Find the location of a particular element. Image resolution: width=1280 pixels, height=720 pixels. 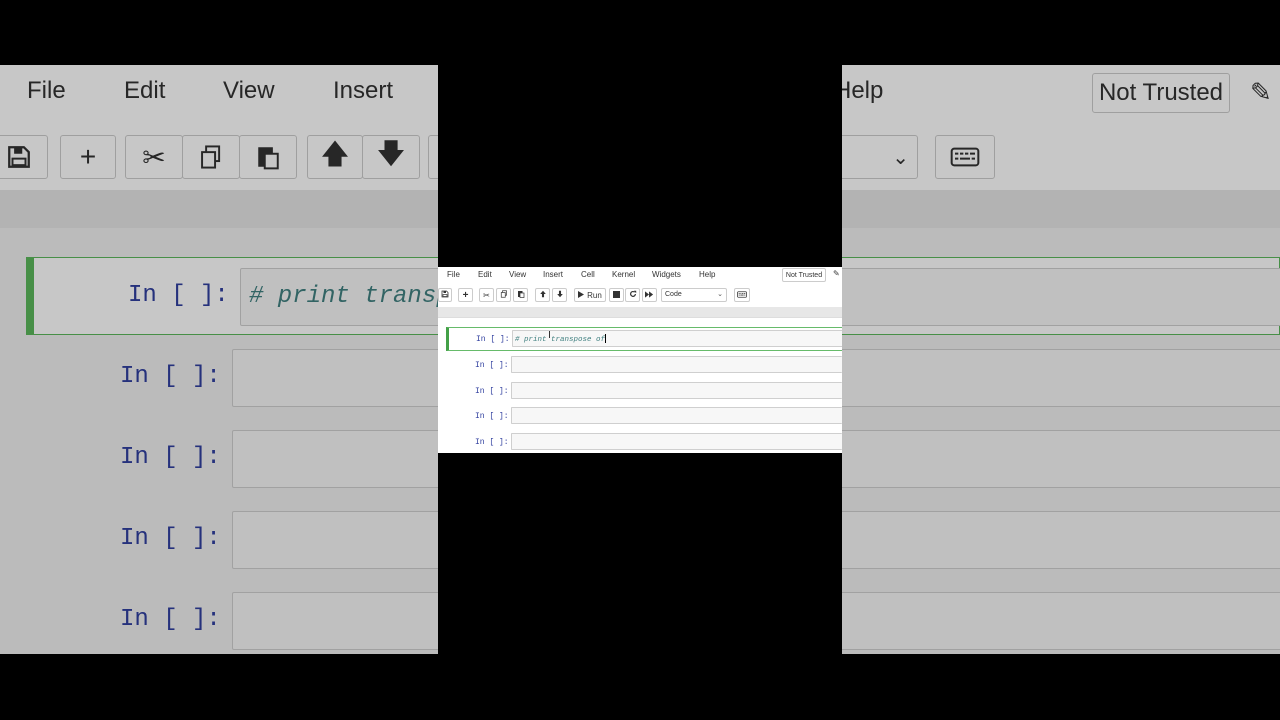

scissors-icon: ✂ is located at coordinates (486, 295).